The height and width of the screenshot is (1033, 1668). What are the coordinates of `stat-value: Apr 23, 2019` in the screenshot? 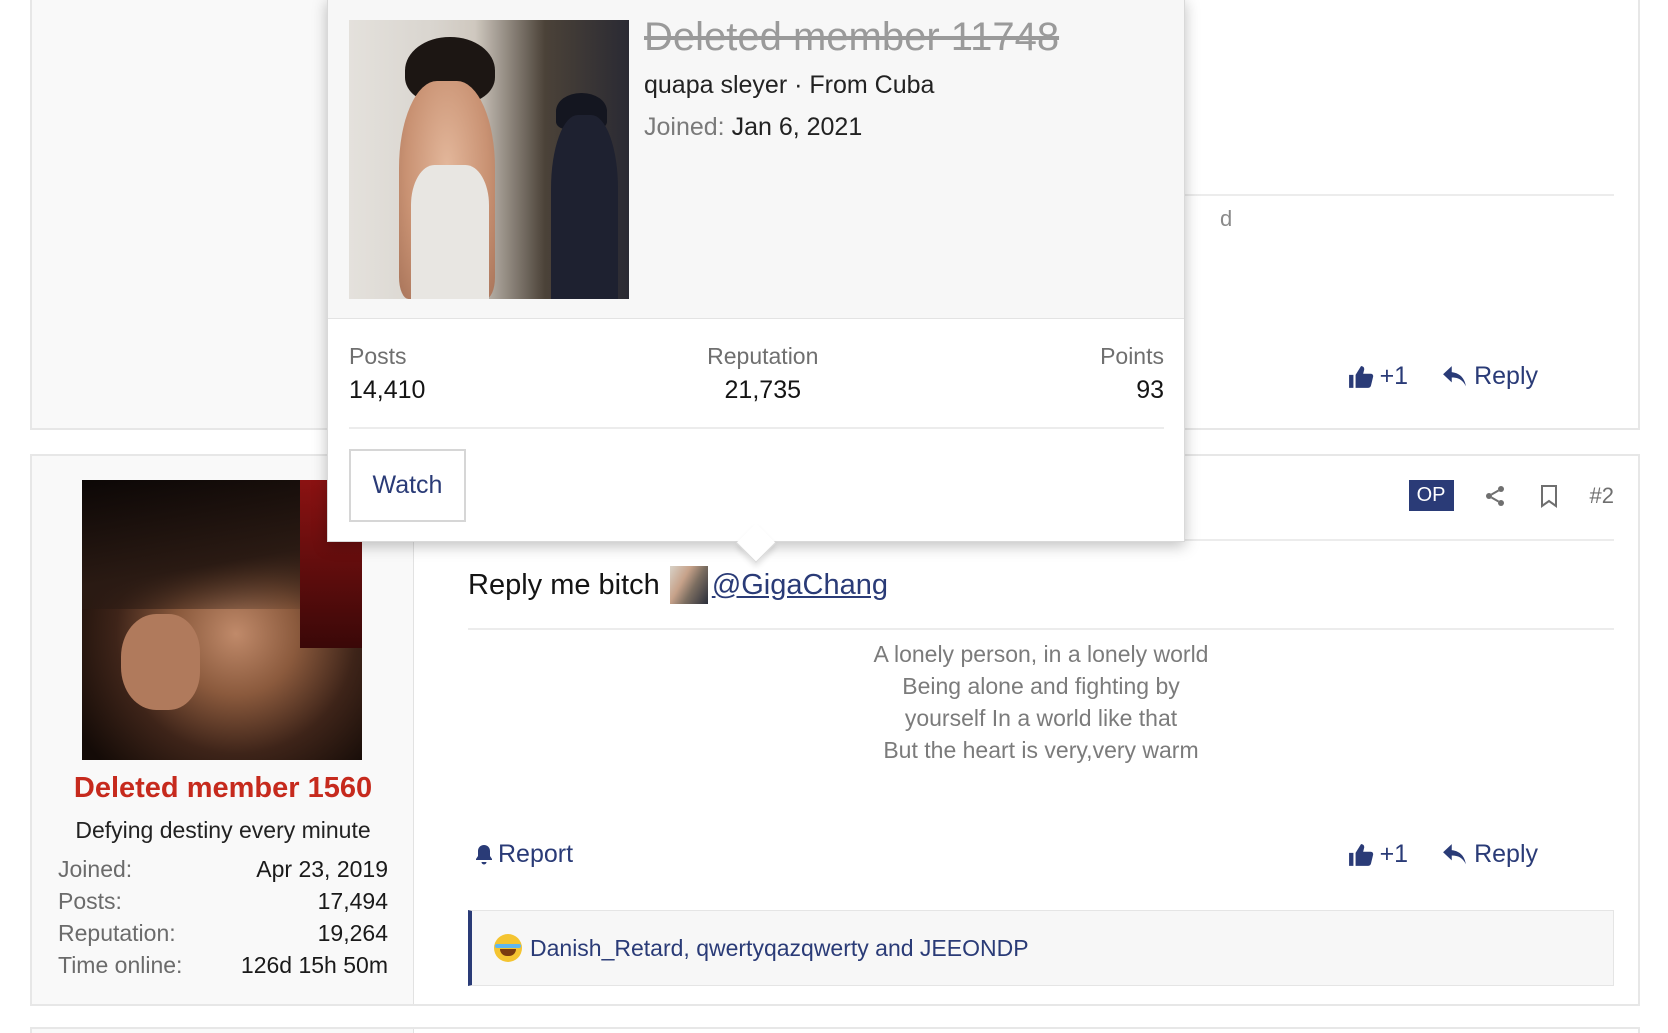 It's located at (322, 869).